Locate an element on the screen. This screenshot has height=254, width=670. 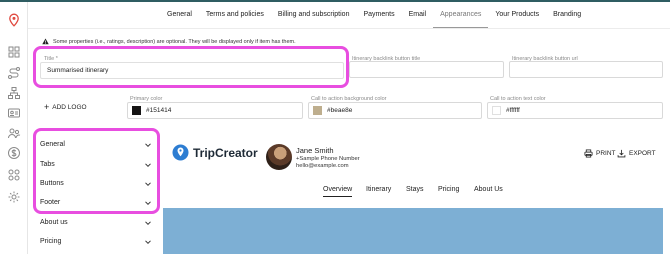
dollar-icon is located at coordinates (14, 153).